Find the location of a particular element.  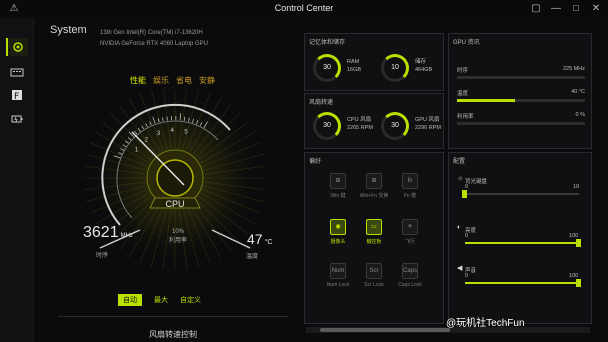

volume-min: 0 is located at coordinates (467, 276).